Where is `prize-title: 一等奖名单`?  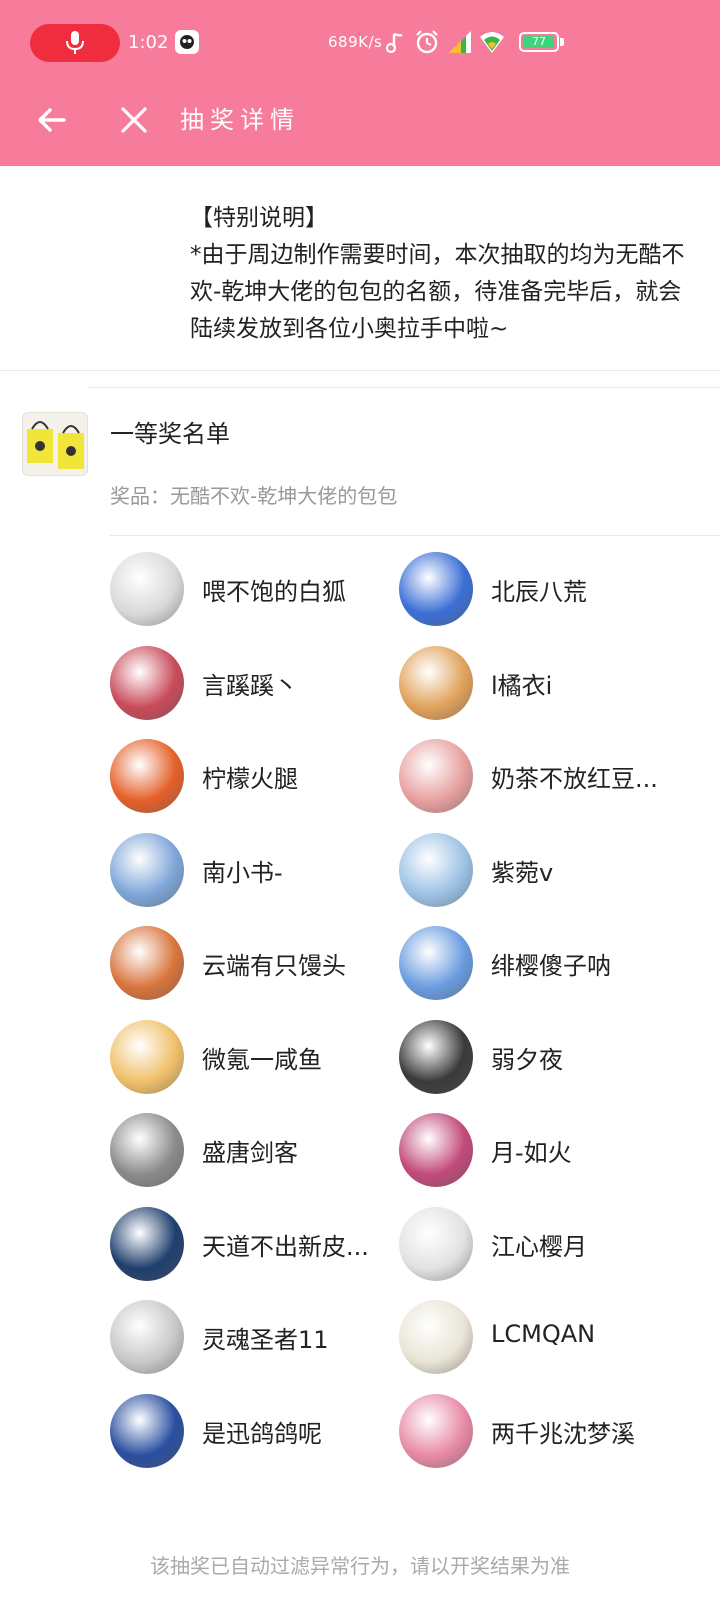
prize-title: 一等奖名单 is located at coordinates (170, 434).